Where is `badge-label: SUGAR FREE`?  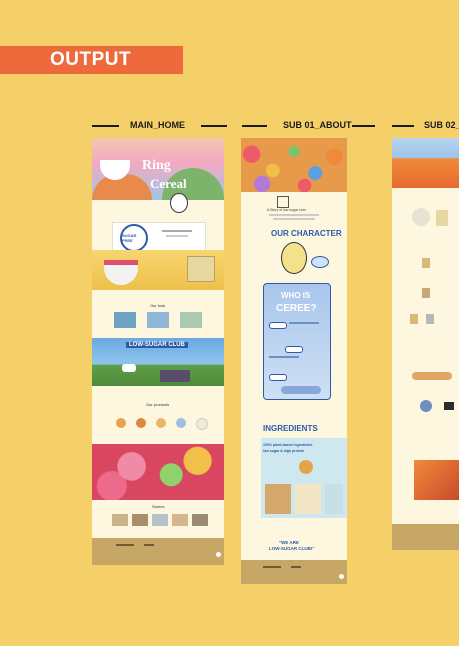 badge-label: SUGAR FREE is located at coordinates (129, 238).